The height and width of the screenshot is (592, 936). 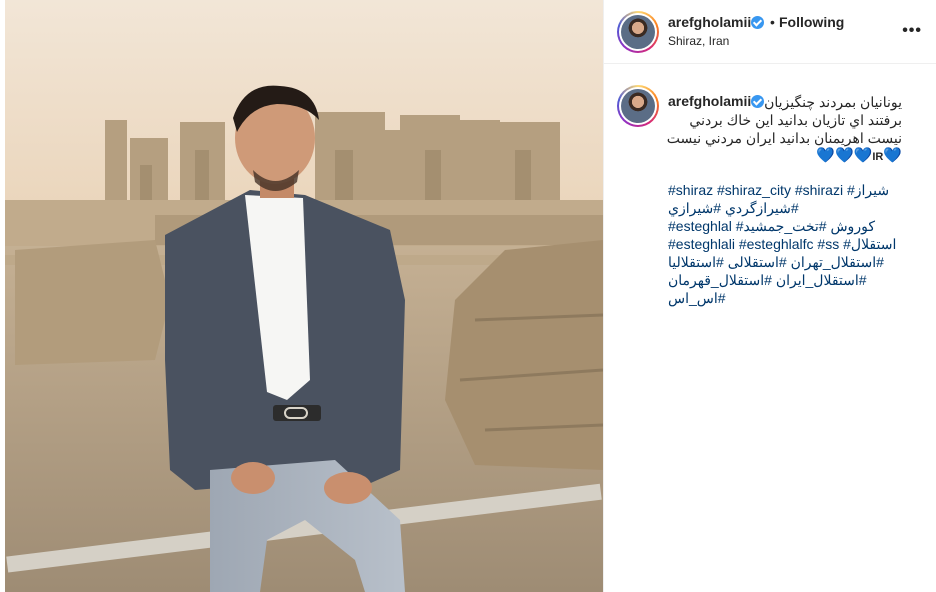 I want to click on following-button: Following, so click(x=811, y=22).